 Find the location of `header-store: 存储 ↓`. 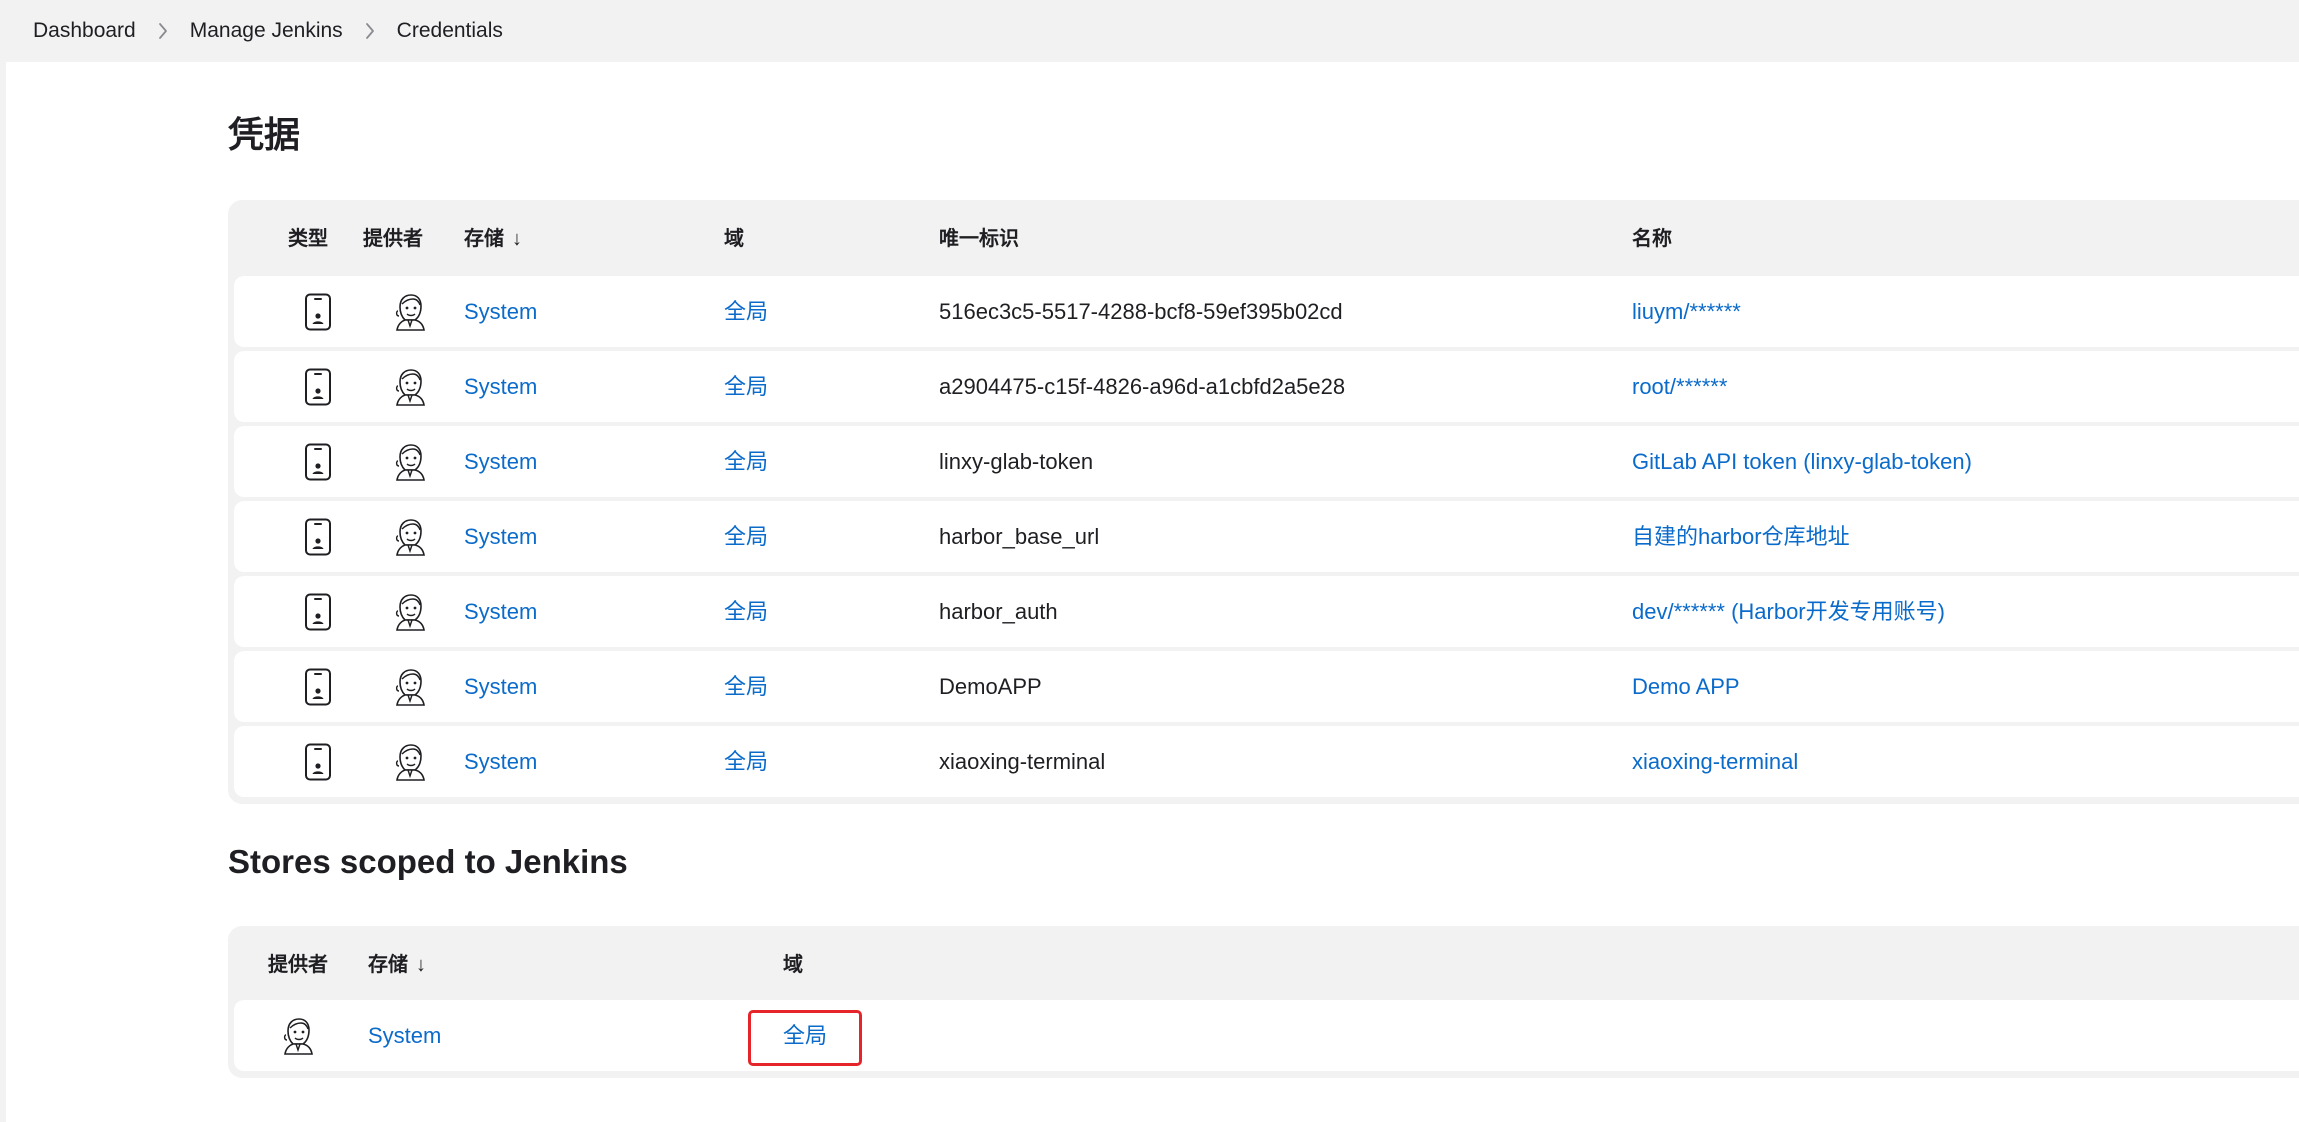

header-store: 存储 ↓ is located at coordinates (493, 237).